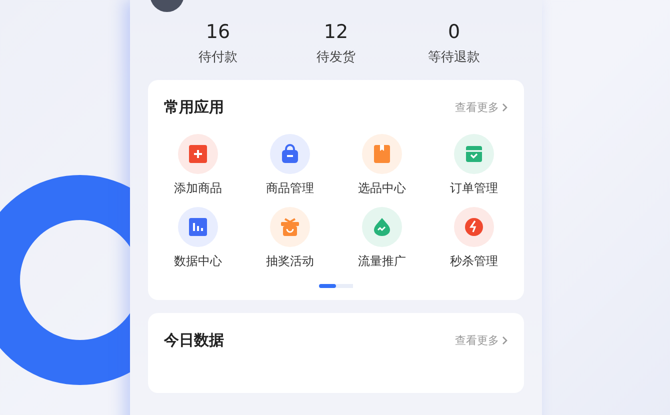 The height and width of the screenshot is (415, 670). What do you see at coordinates (218, 32) in the screenshot?
I see `stat-value: 16` at bounding box center [218, 32].